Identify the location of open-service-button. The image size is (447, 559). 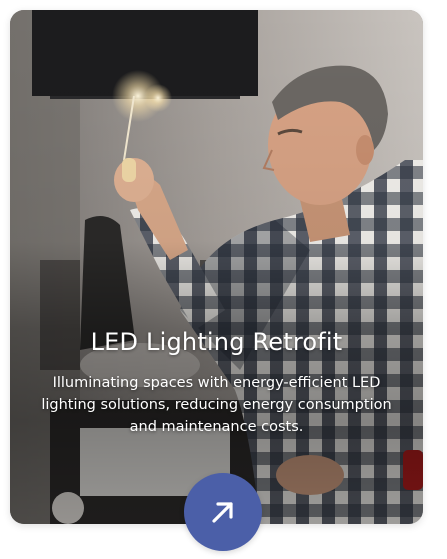
(223, 512).